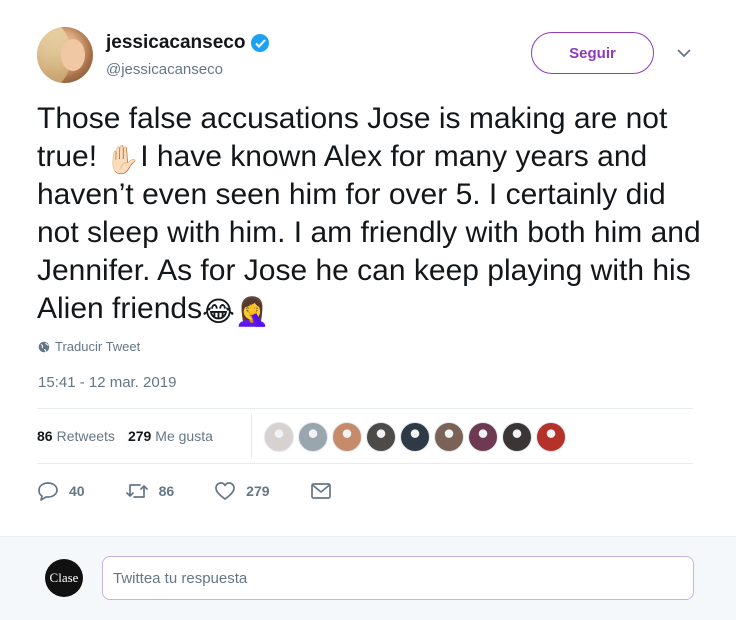 The height and width of the screenshot is (620, 736). I want to click on retweets-label: Retweets, so click(85, 436).